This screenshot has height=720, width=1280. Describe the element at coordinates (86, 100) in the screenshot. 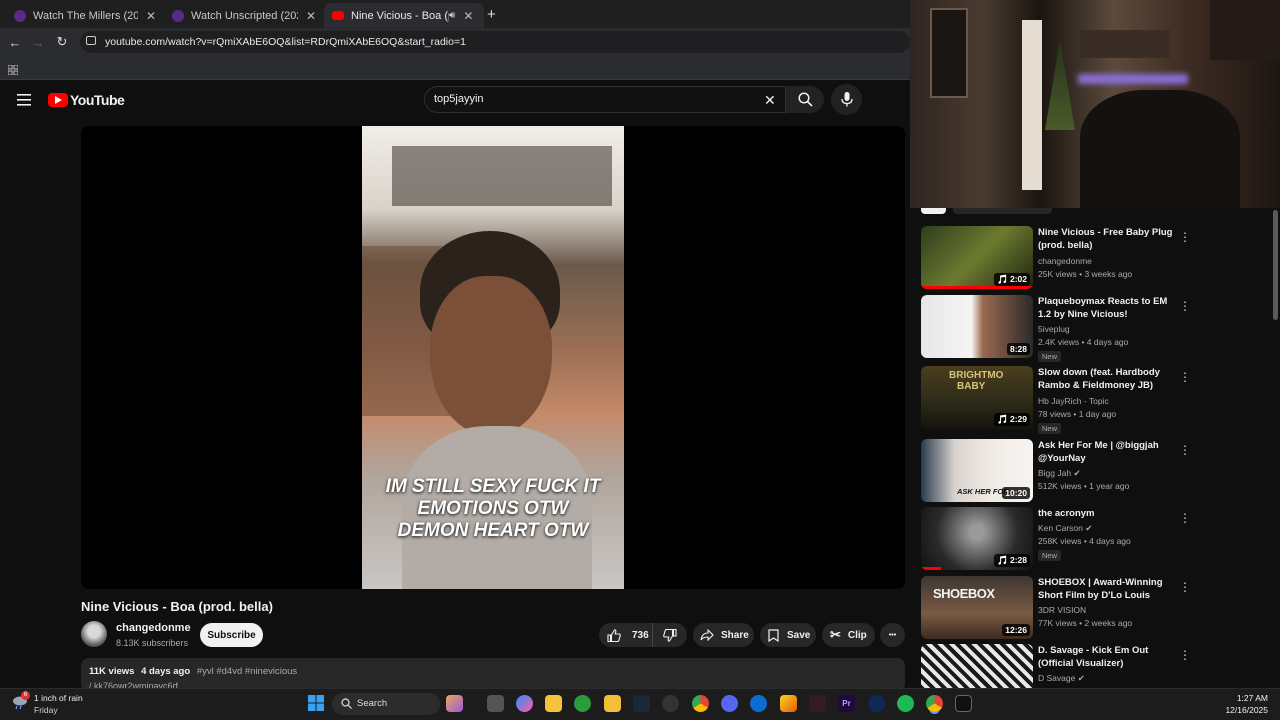

I see `youtube-logo: YouTube` at that location.